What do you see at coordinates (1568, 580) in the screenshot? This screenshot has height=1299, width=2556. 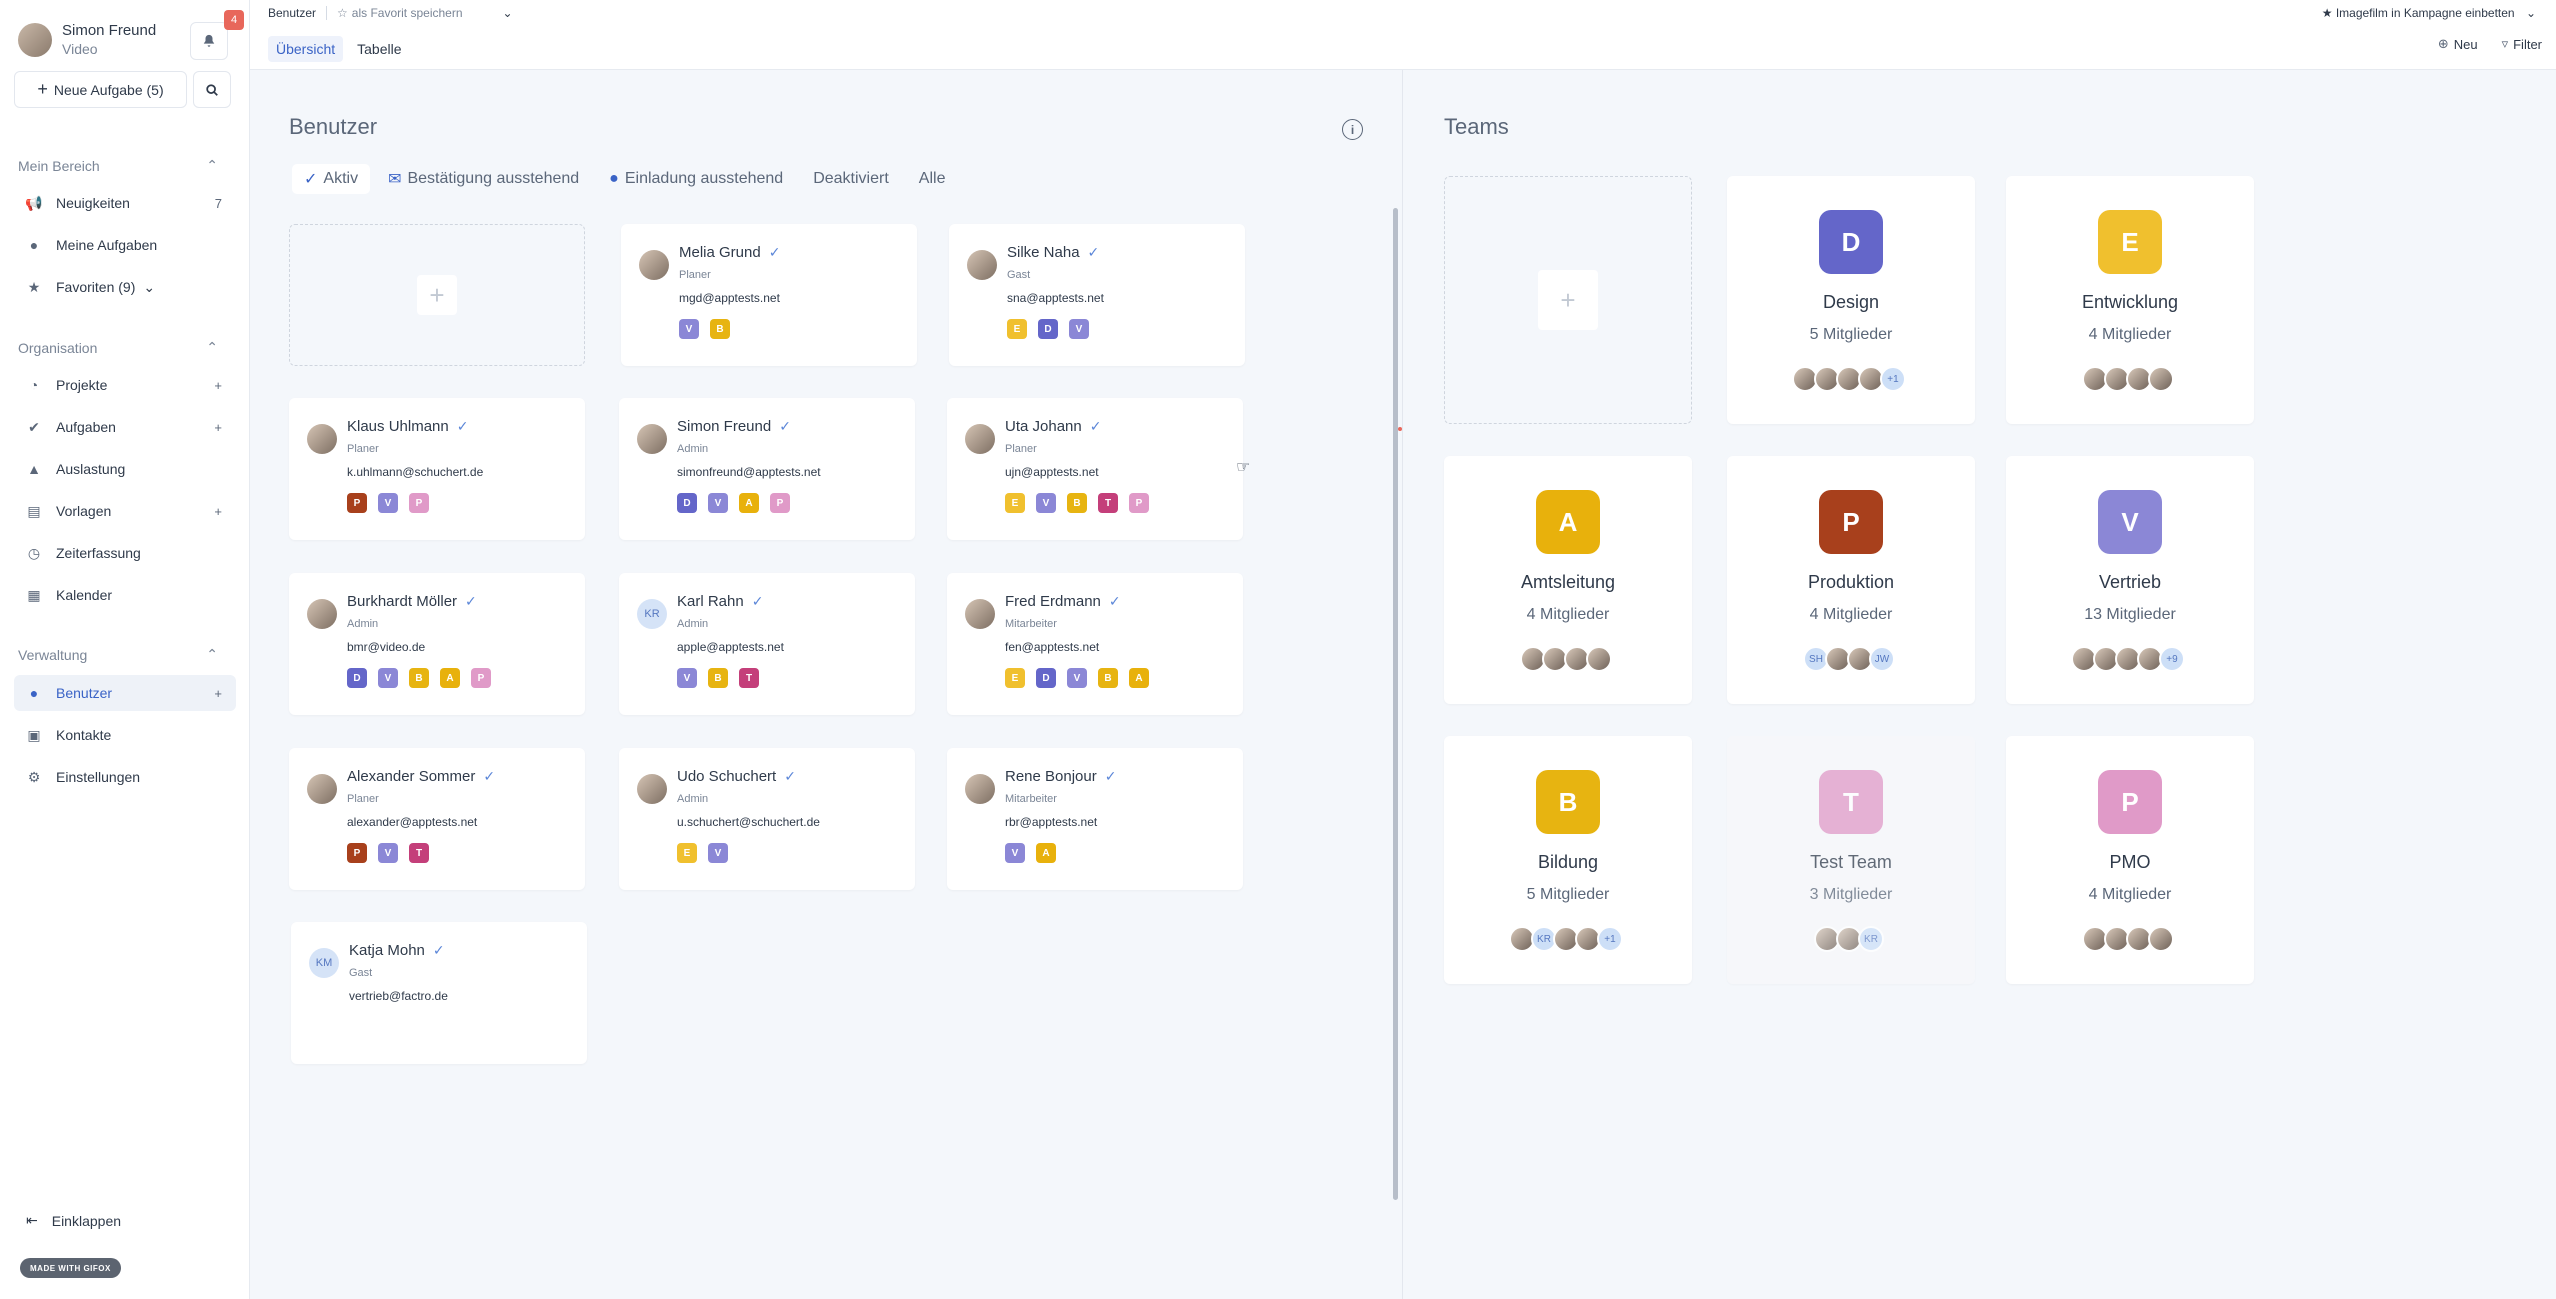 I see `team-card: A Amtsleitung 4 Mitglieder` at bounding box center [1568, 580].